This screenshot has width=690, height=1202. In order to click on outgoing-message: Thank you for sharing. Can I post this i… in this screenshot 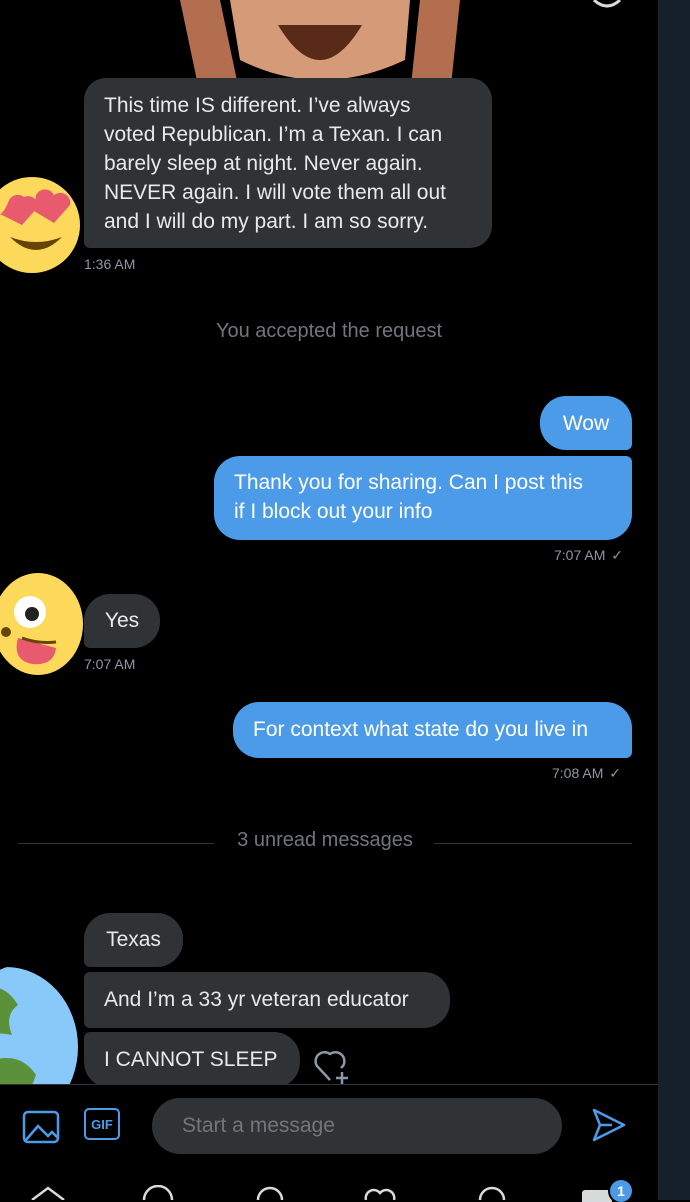, I will do `click(423, 498)`.